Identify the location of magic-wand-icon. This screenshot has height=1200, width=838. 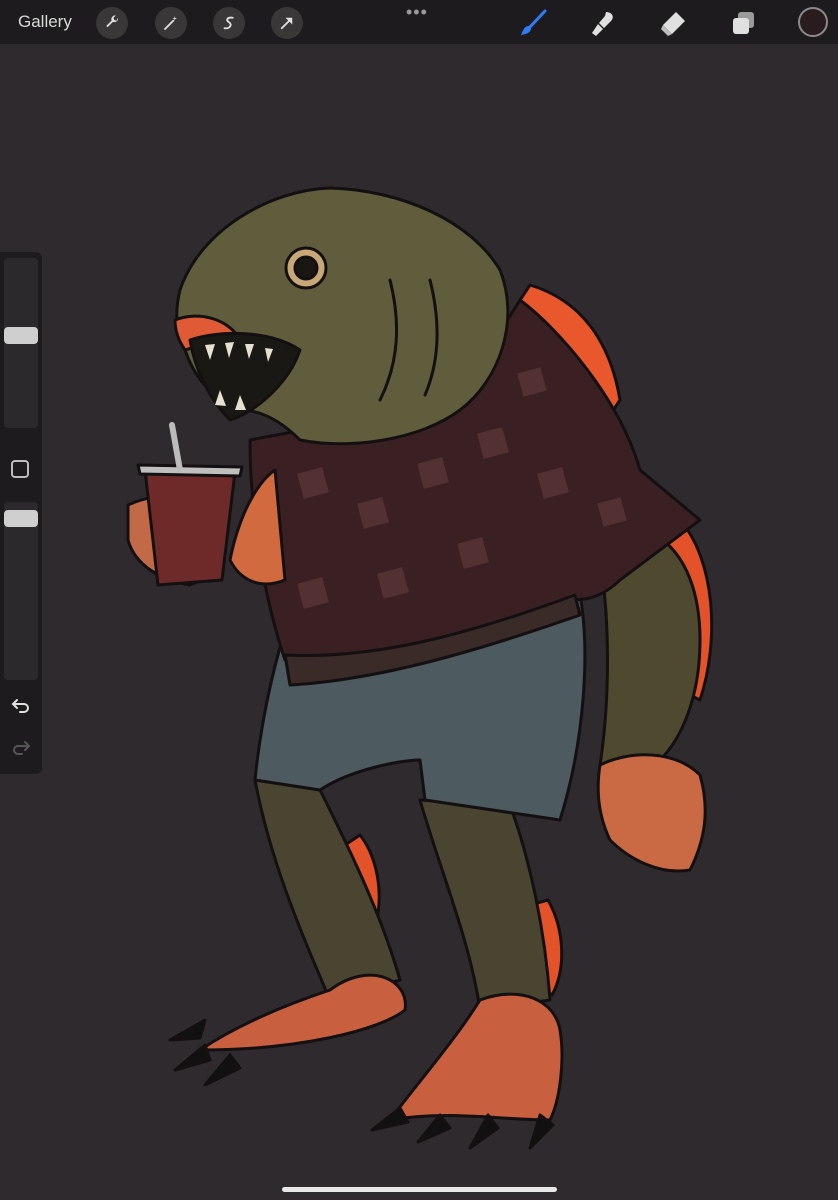
(170, 23).